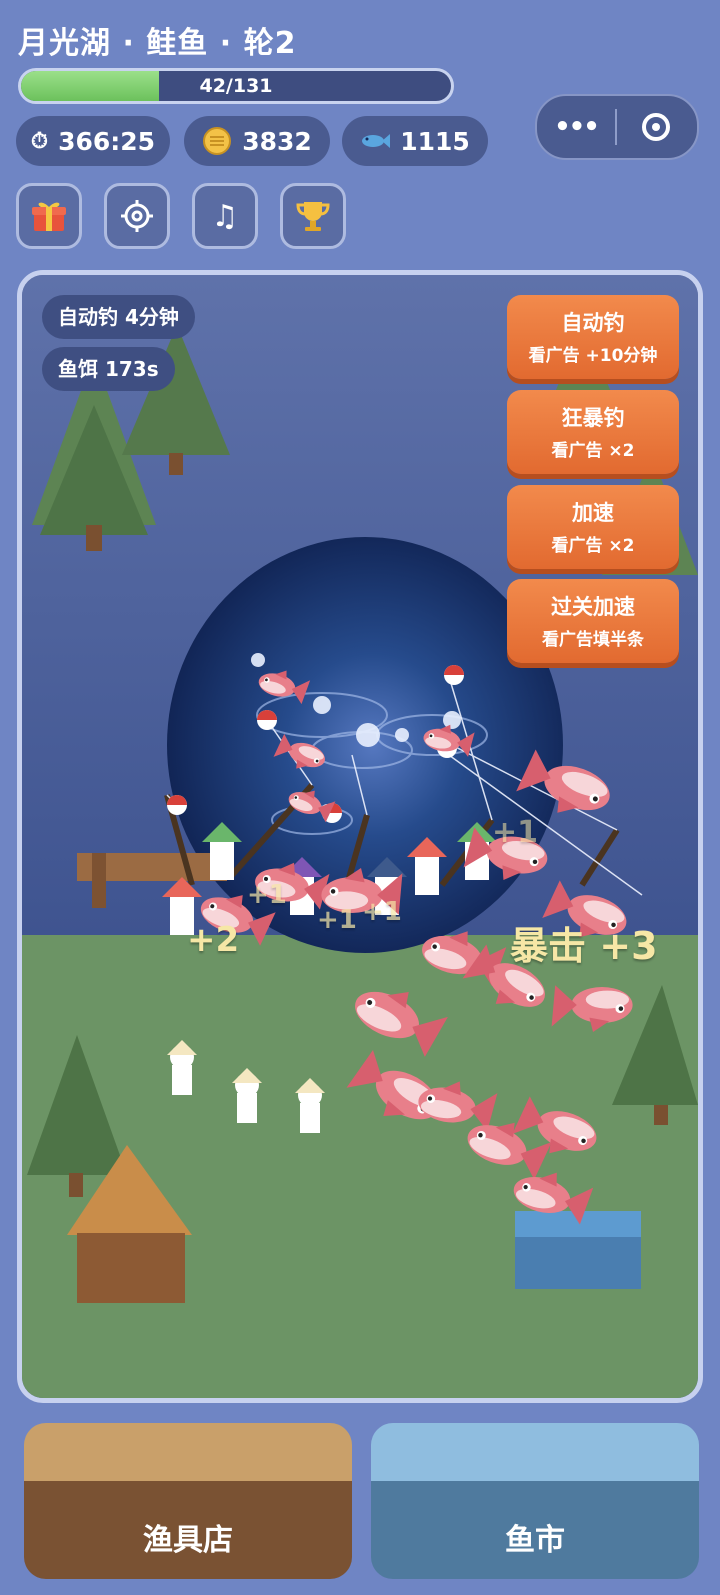 The image size is (720, 1595). Describe the element at coordinates (584, 946) in the screenshot. I see `critical-popup: 暴击 +3` at that location.